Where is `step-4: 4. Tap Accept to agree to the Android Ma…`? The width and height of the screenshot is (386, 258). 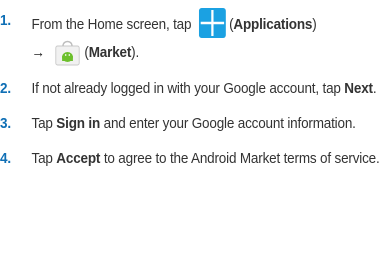 step-4: 4. Tap Accept to agree to the Android Ma… is located at coordinates (193, 158).